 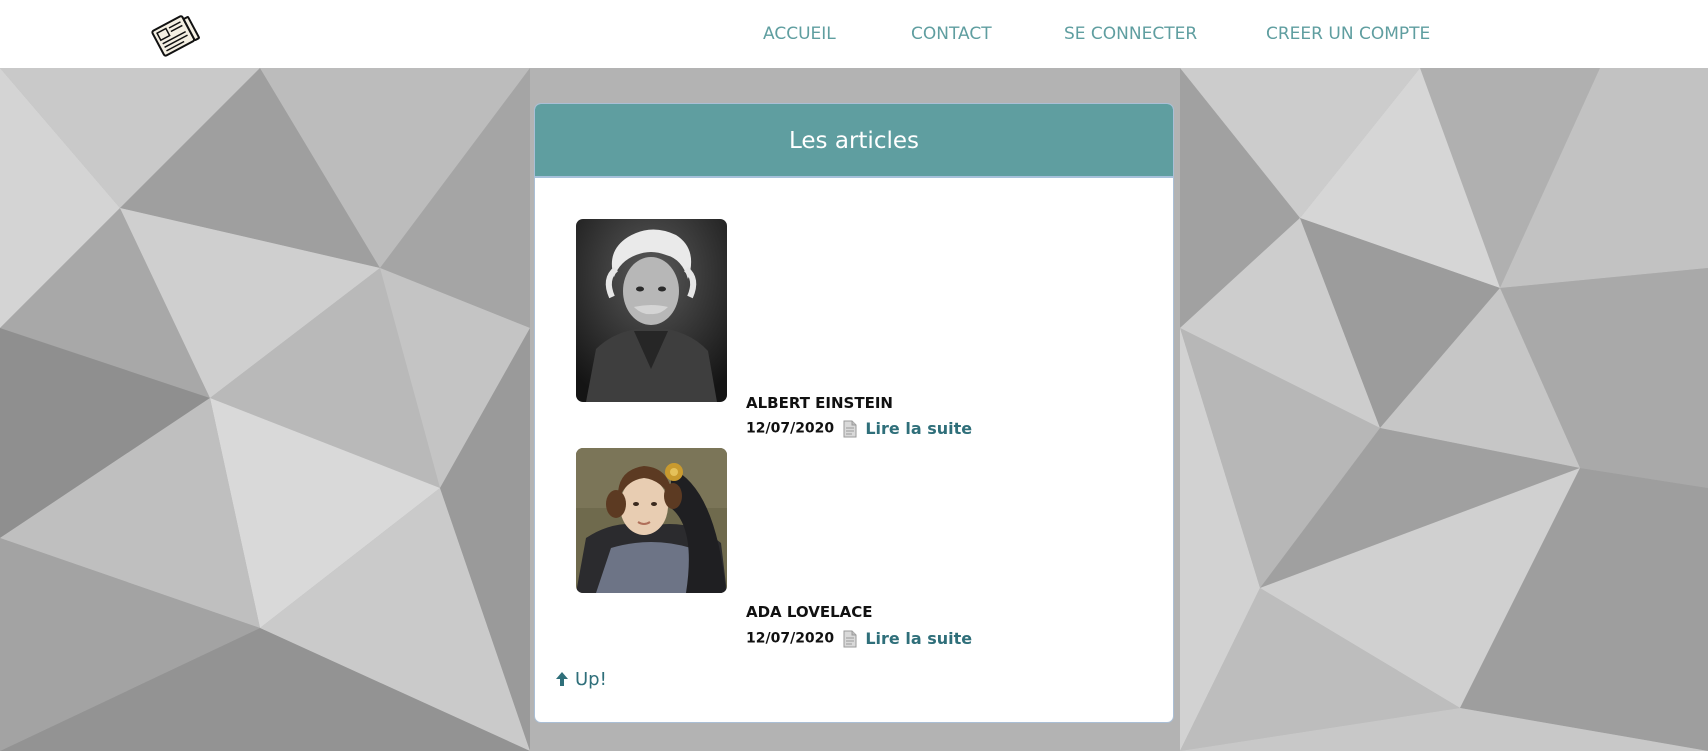 I want to click on up-label: Up!, so click(x=591, y=679).